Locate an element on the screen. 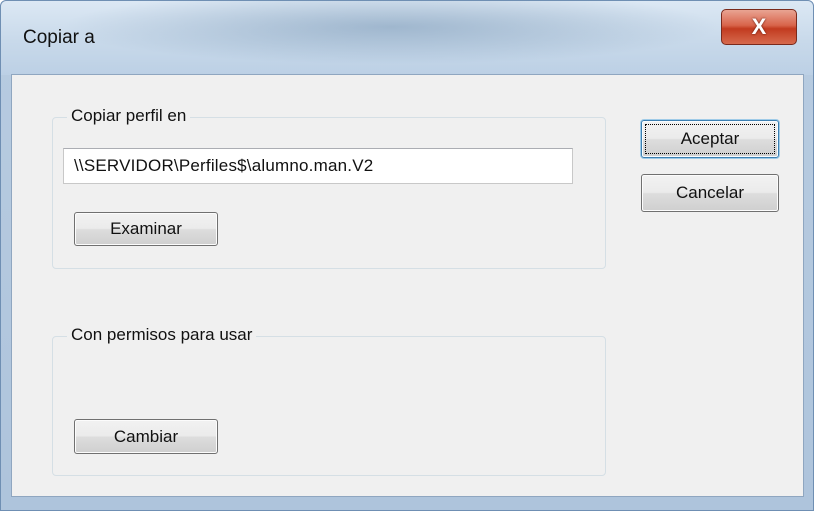 Image resolution: width=814 pixels, height=511 pixels. cancel-button: Cancelar is located at coordinates (710, 193).